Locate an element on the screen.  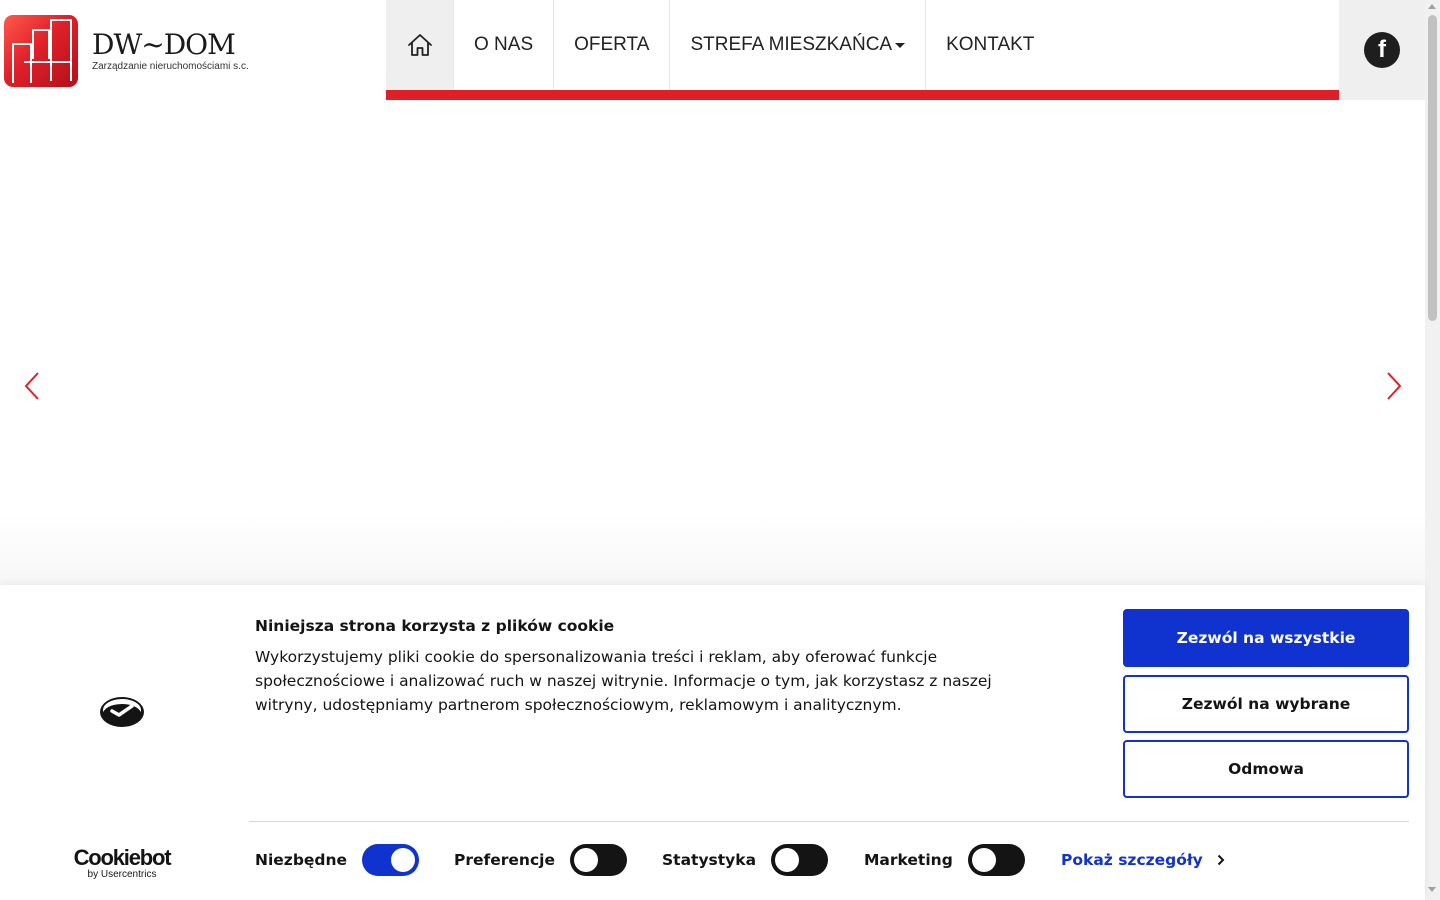
toggle-necessary: Niezbędne is located at coordinates (337, 860).